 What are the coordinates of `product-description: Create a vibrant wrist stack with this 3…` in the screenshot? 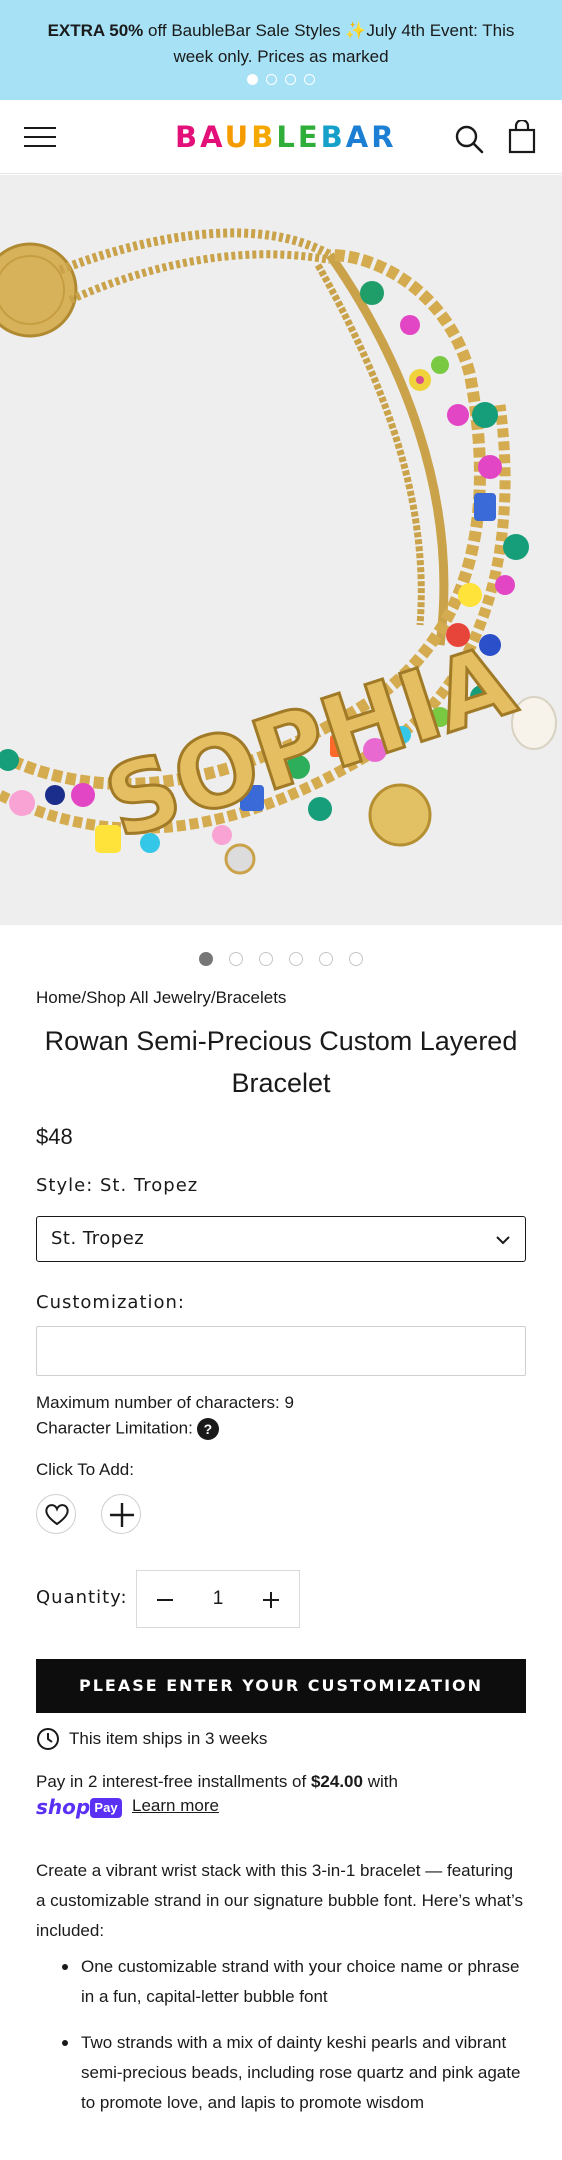 It's located at (279, 1900).